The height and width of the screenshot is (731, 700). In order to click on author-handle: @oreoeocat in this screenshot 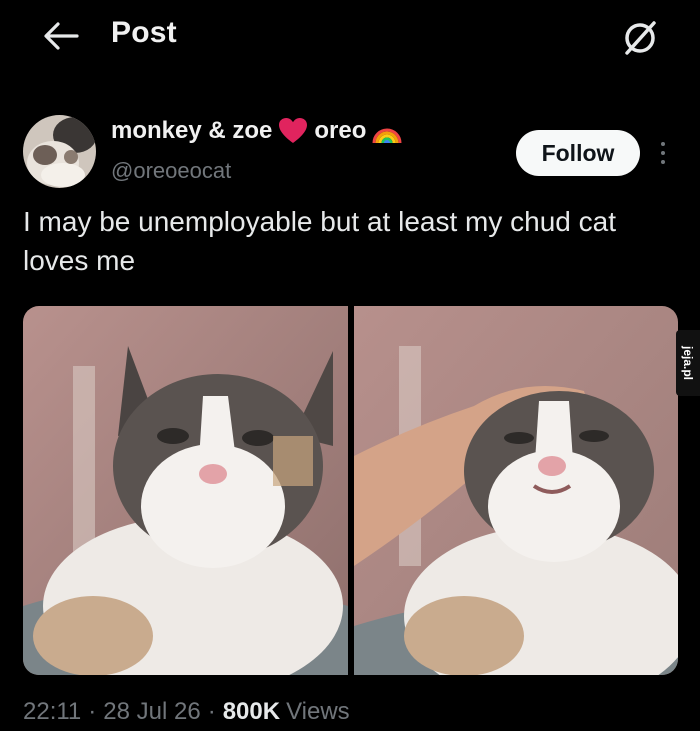, I will do `click(171, 171)`.